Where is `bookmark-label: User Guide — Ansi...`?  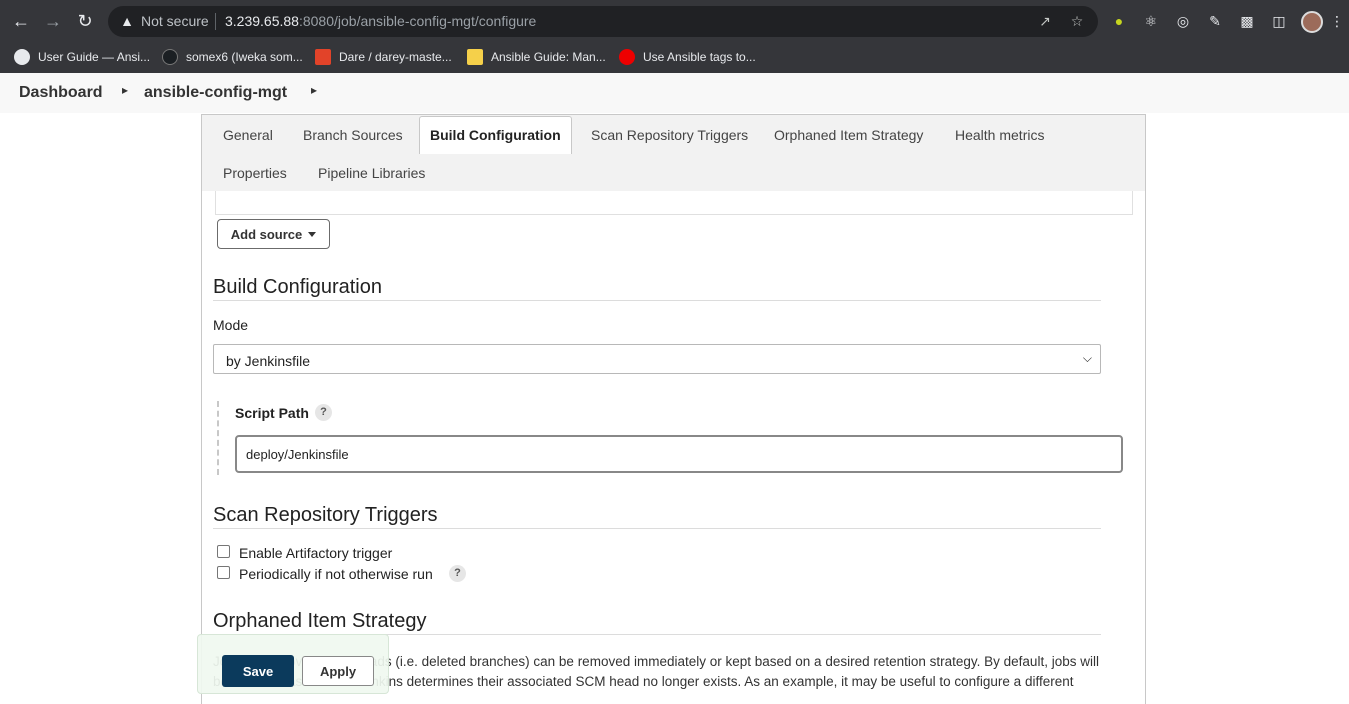 bookmark-label: User Guide — Ansi... is located at coordinates (94, 57).